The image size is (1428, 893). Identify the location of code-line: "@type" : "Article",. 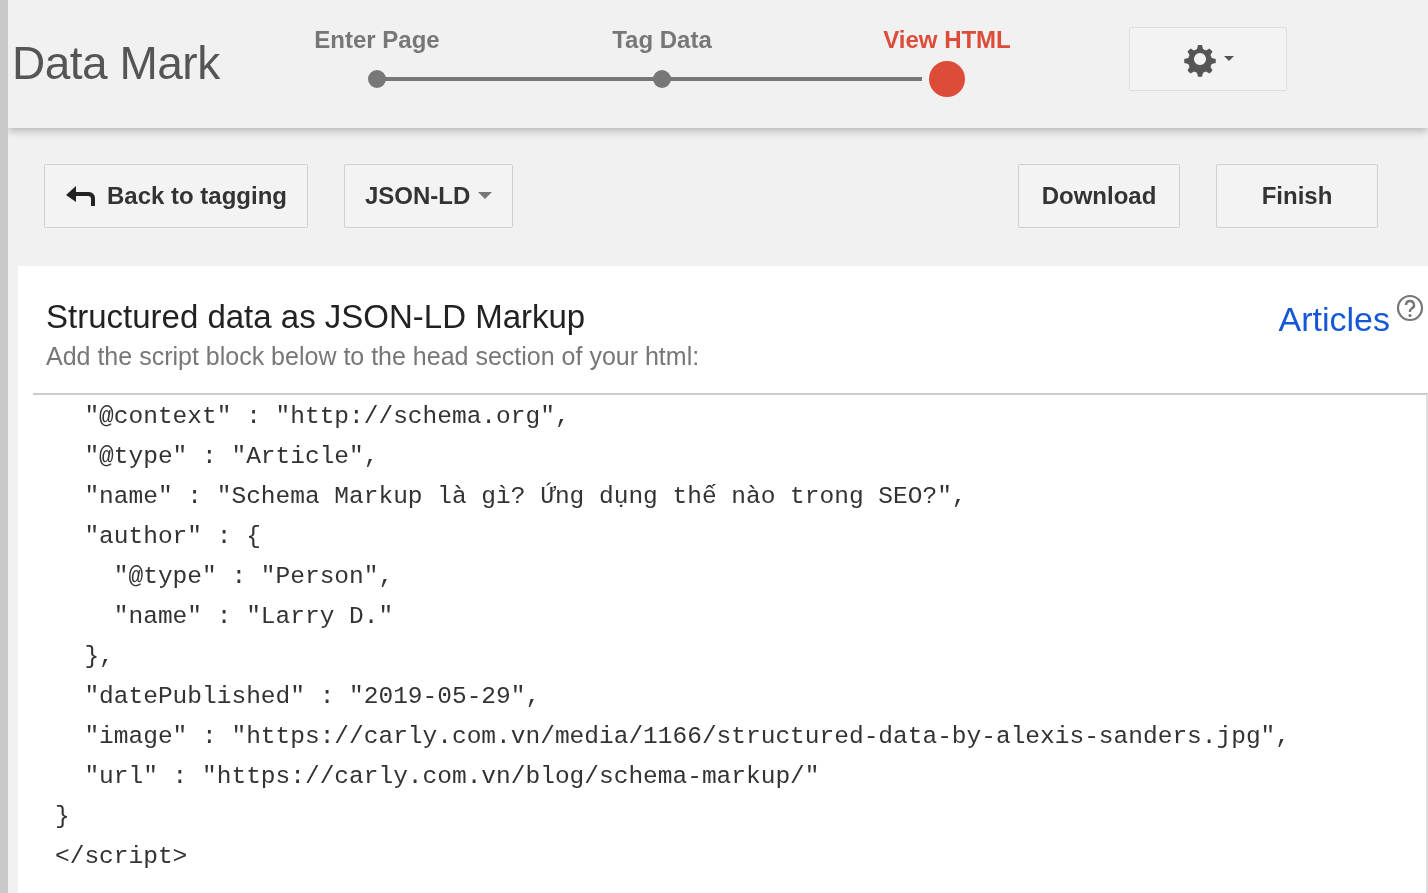
(231, 457).